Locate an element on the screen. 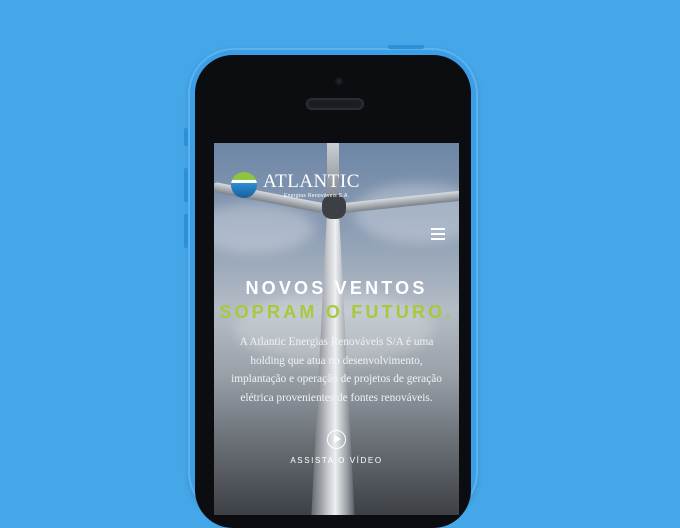 This screenshot has width=680, height=528. front-camera-icon is located at coordinates (339, 81).